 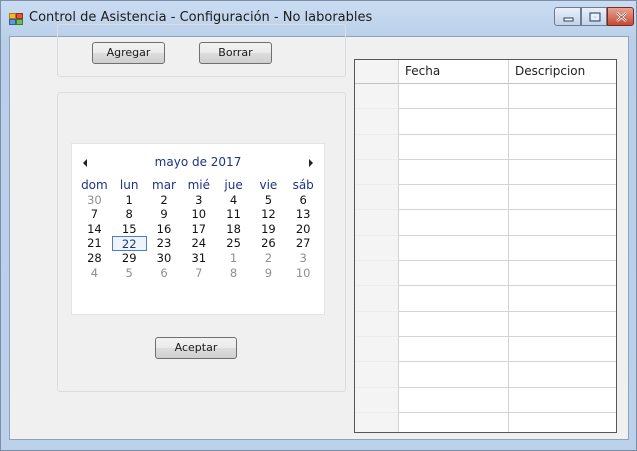 I want to click on calendar-day: 15, so click(x=129, y=229).